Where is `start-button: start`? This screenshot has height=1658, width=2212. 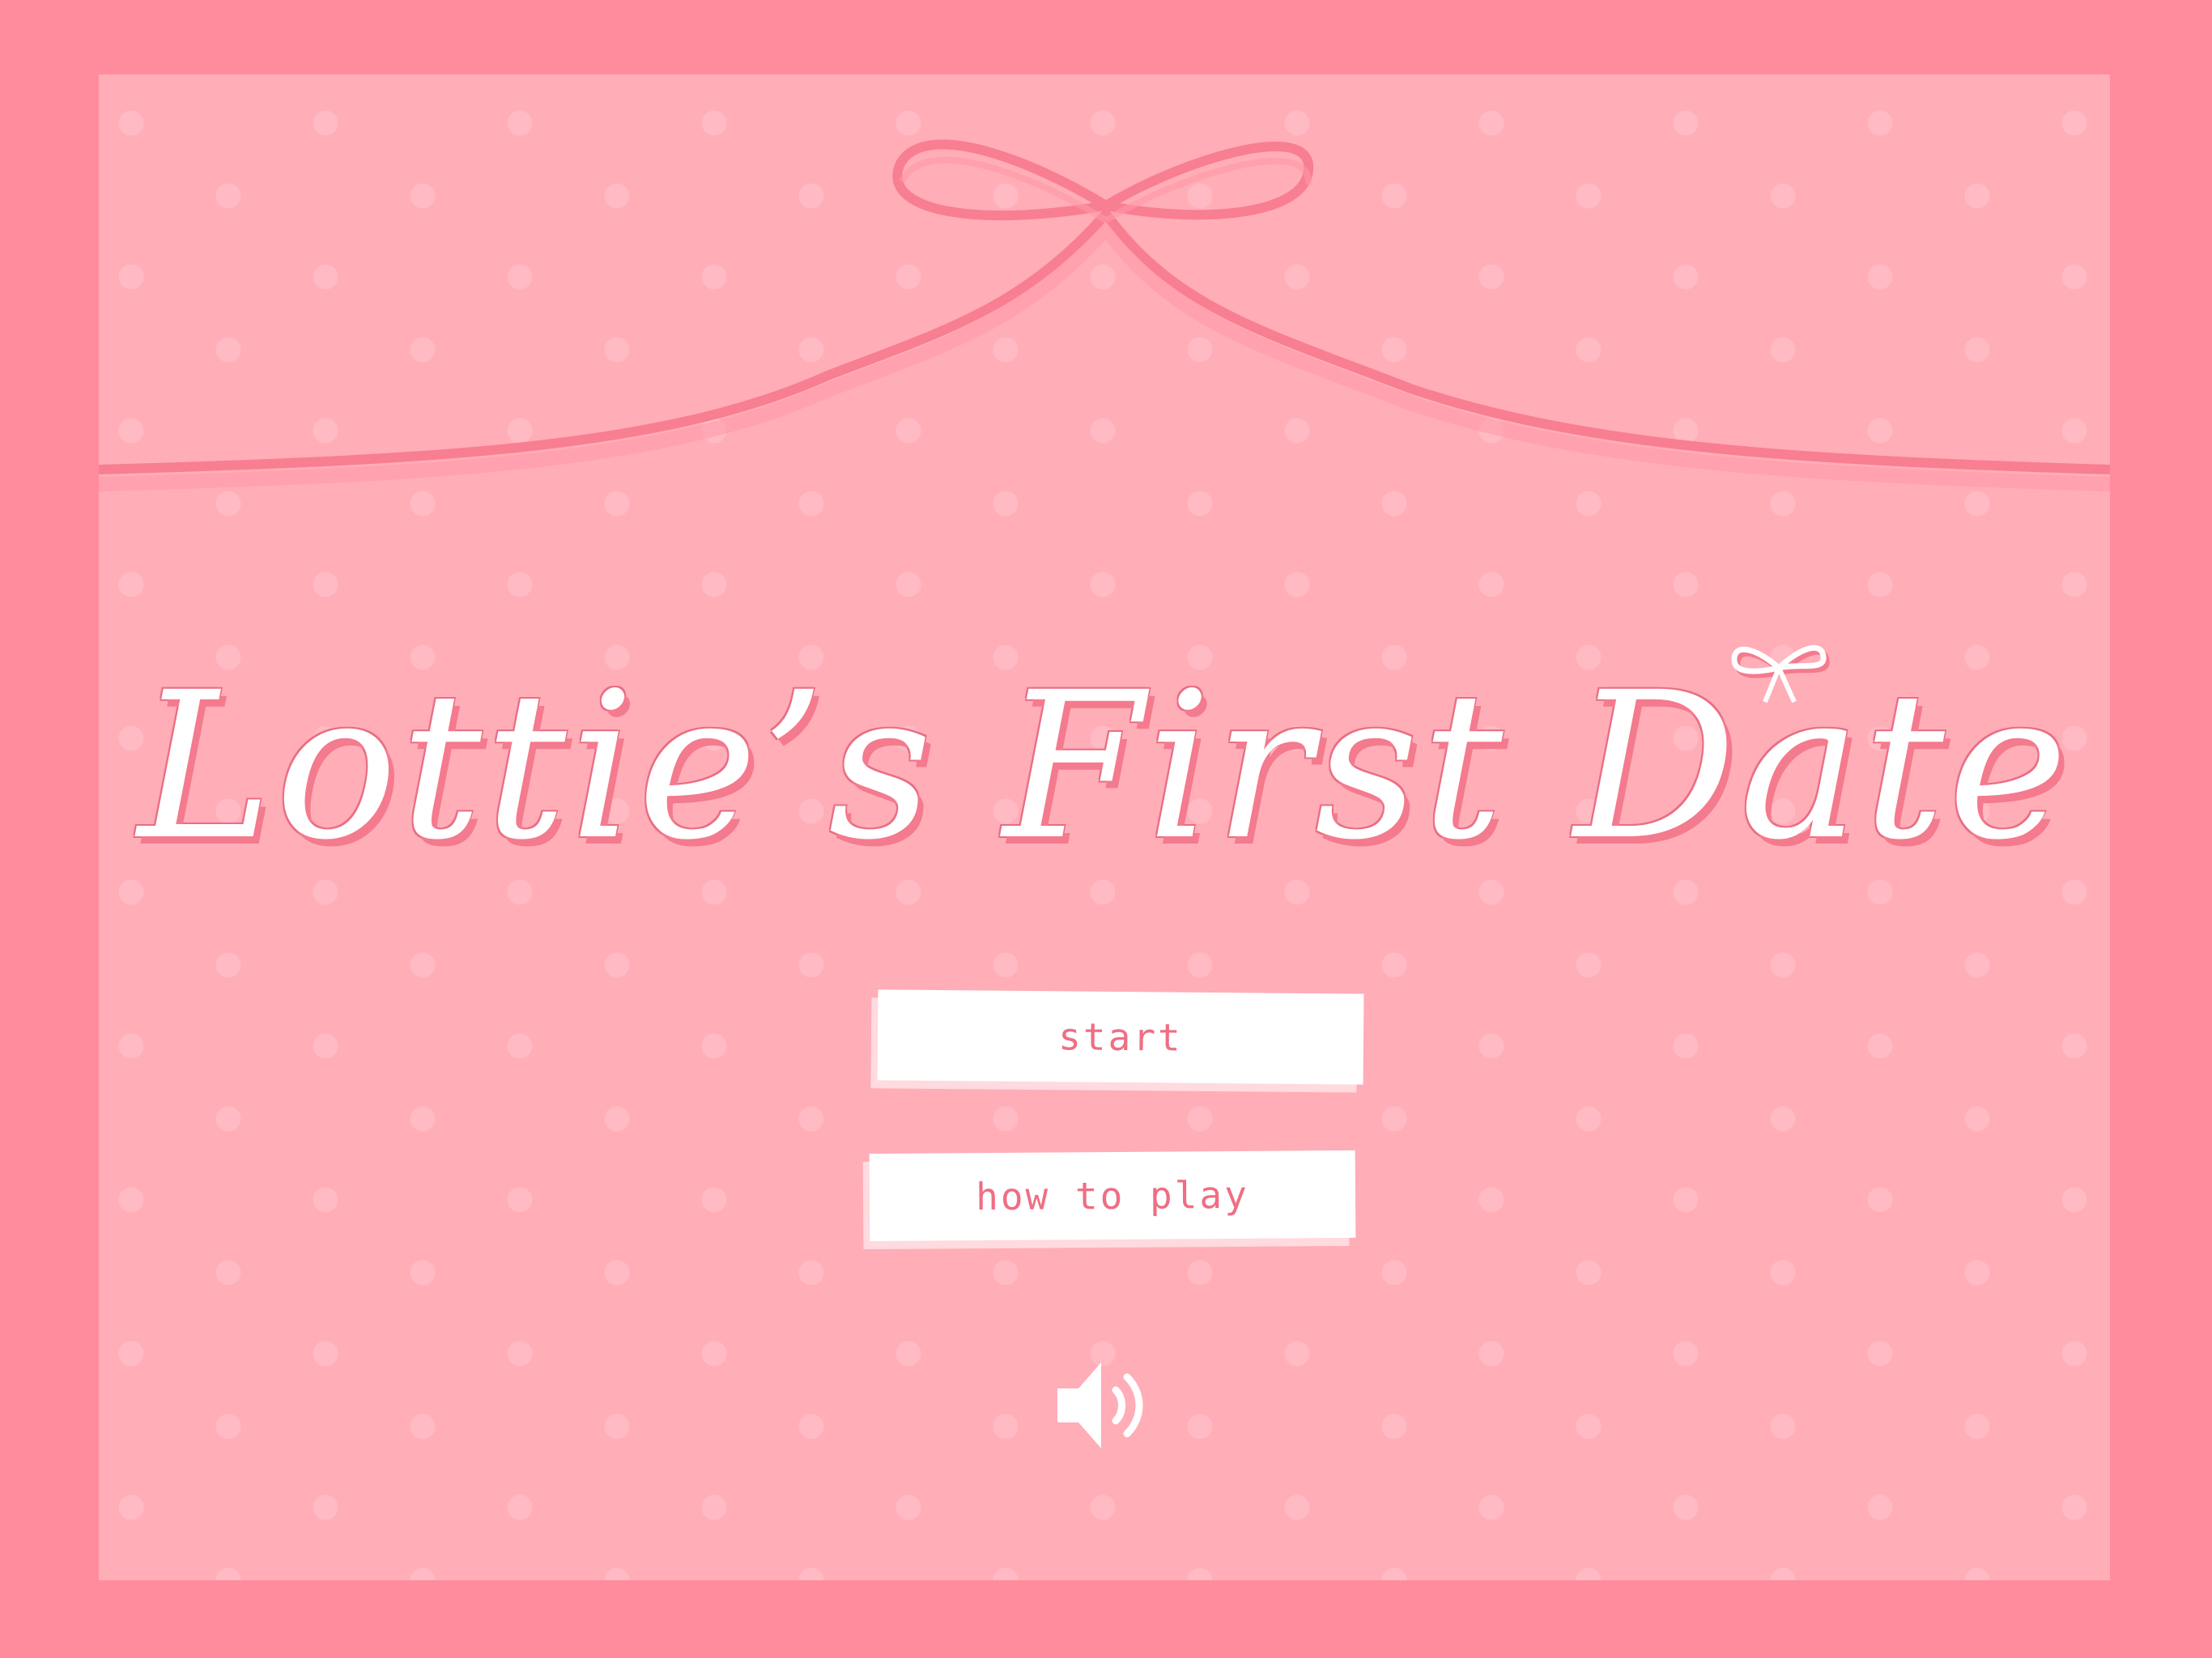
start-button: start is located at coordinates (1121, 1037).